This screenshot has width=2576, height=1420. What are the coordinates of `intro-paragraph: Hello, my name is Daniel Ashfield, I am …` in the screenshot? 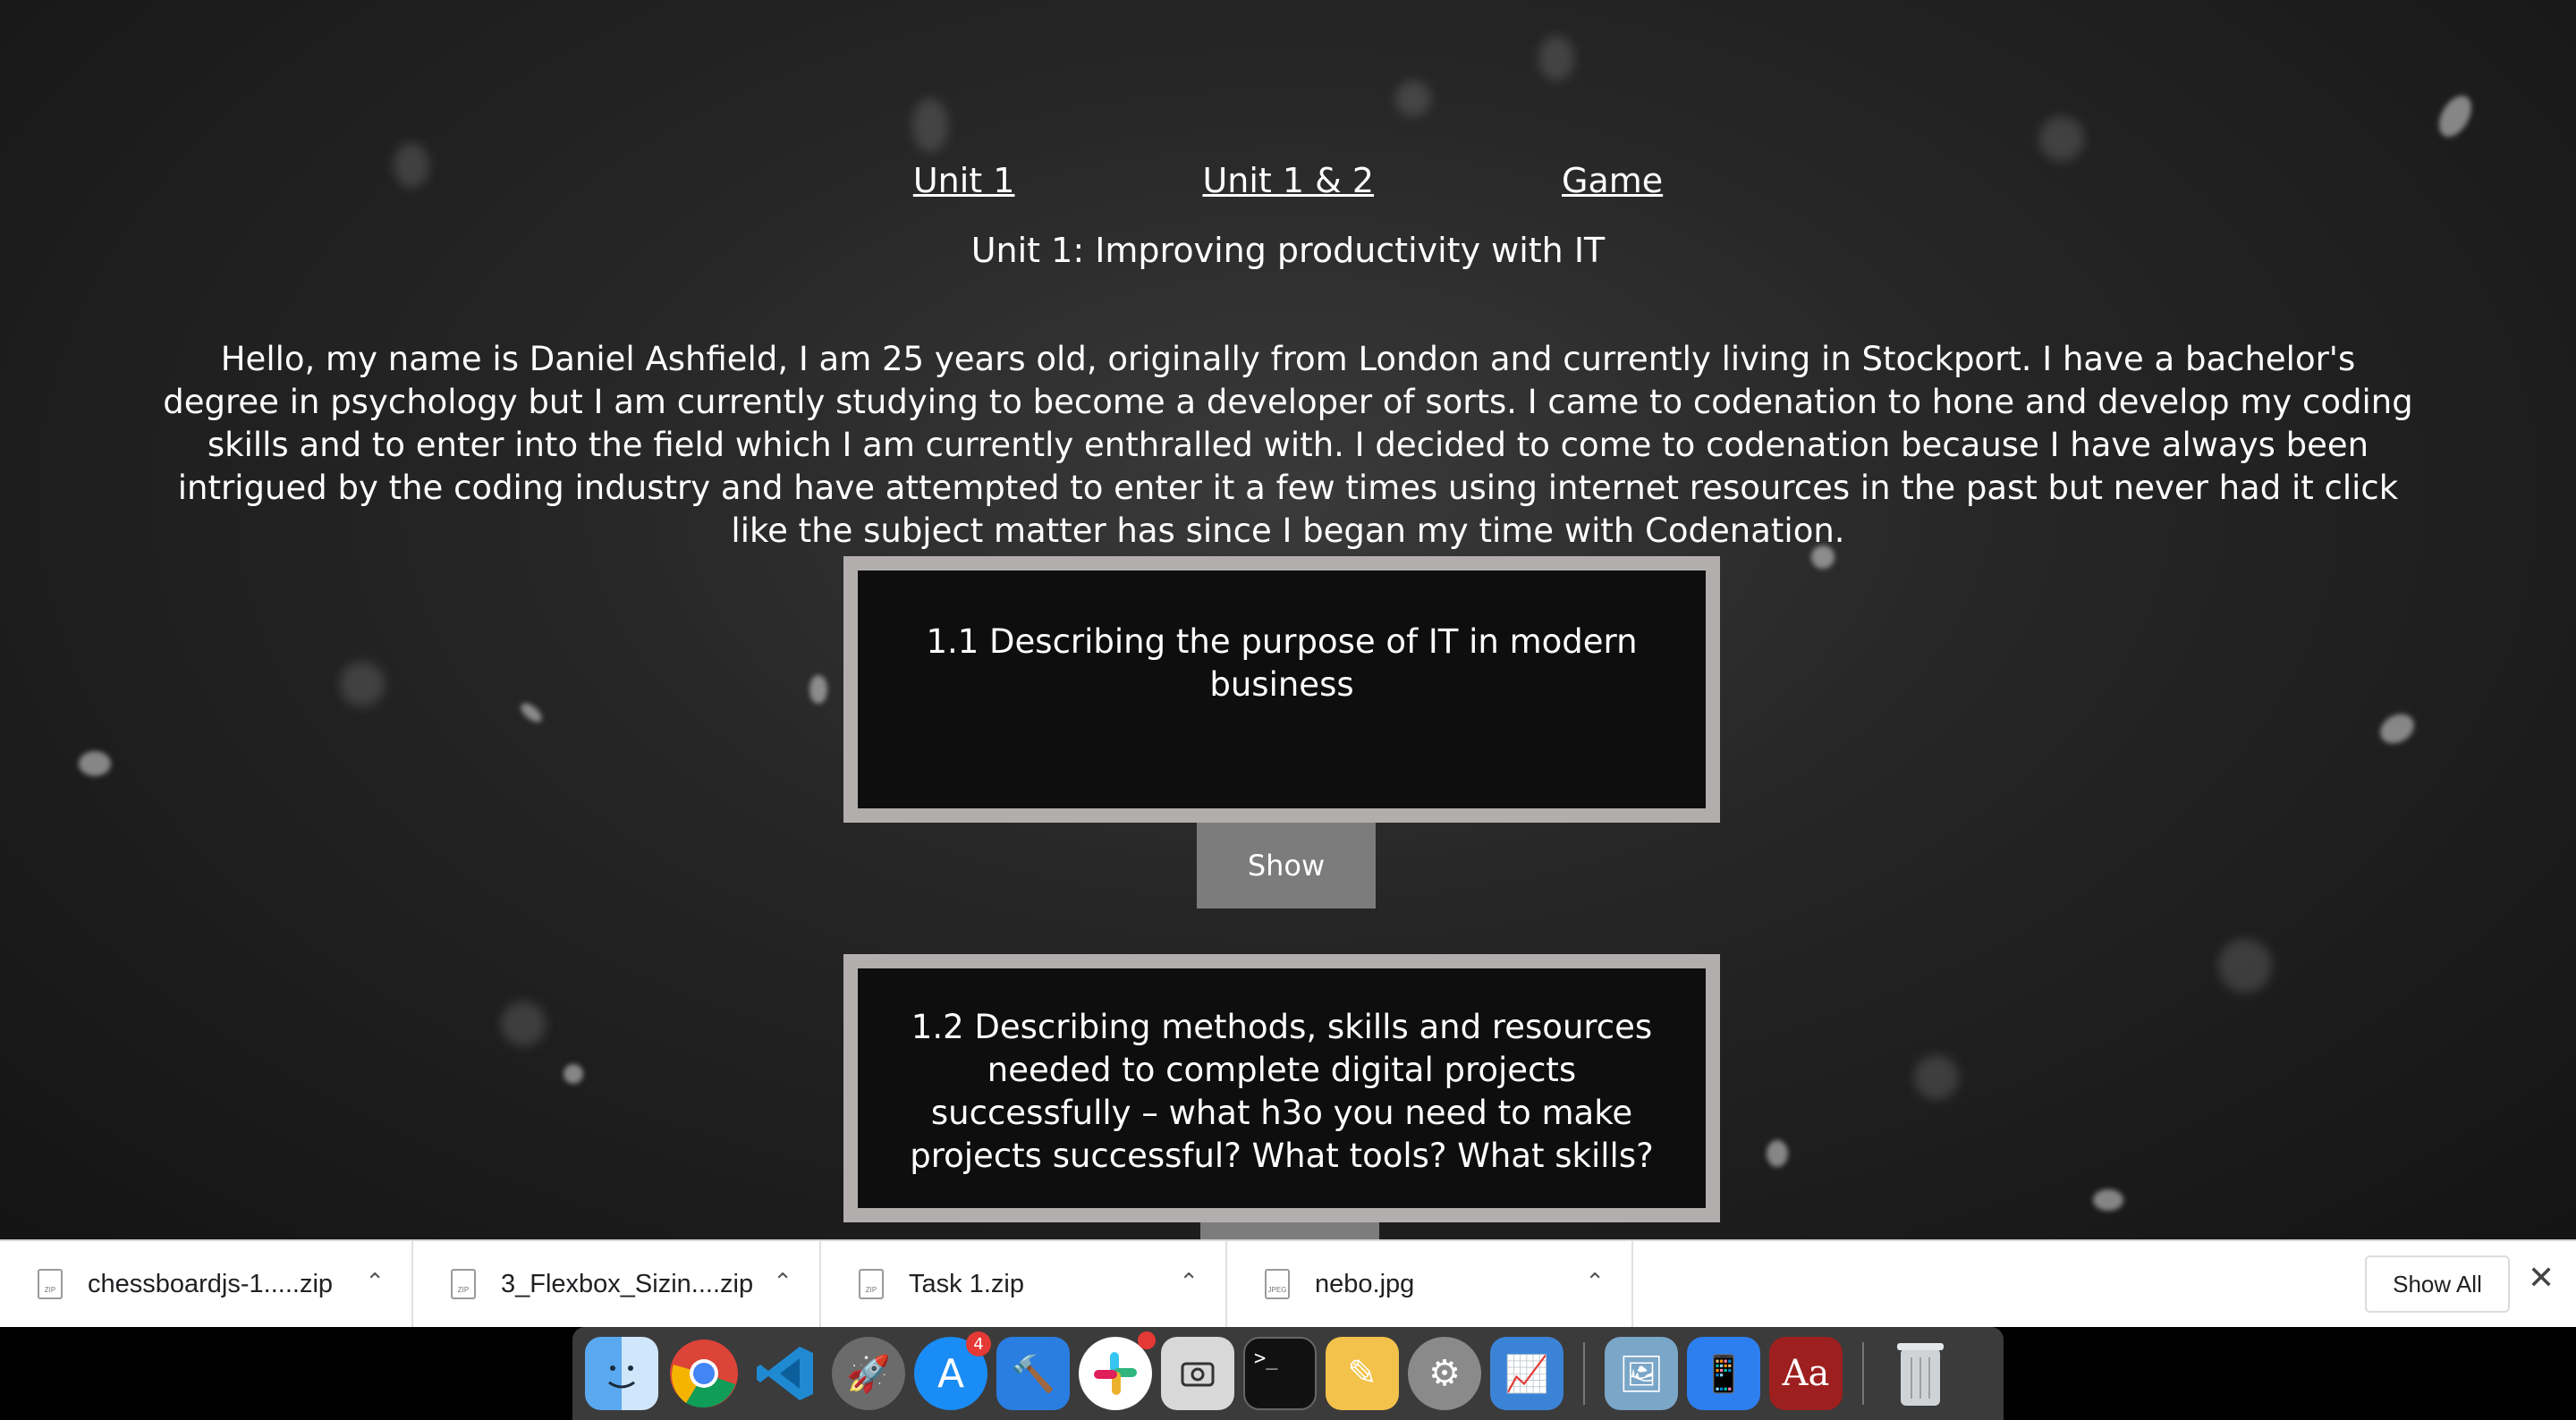 It's located at (1288, 445).